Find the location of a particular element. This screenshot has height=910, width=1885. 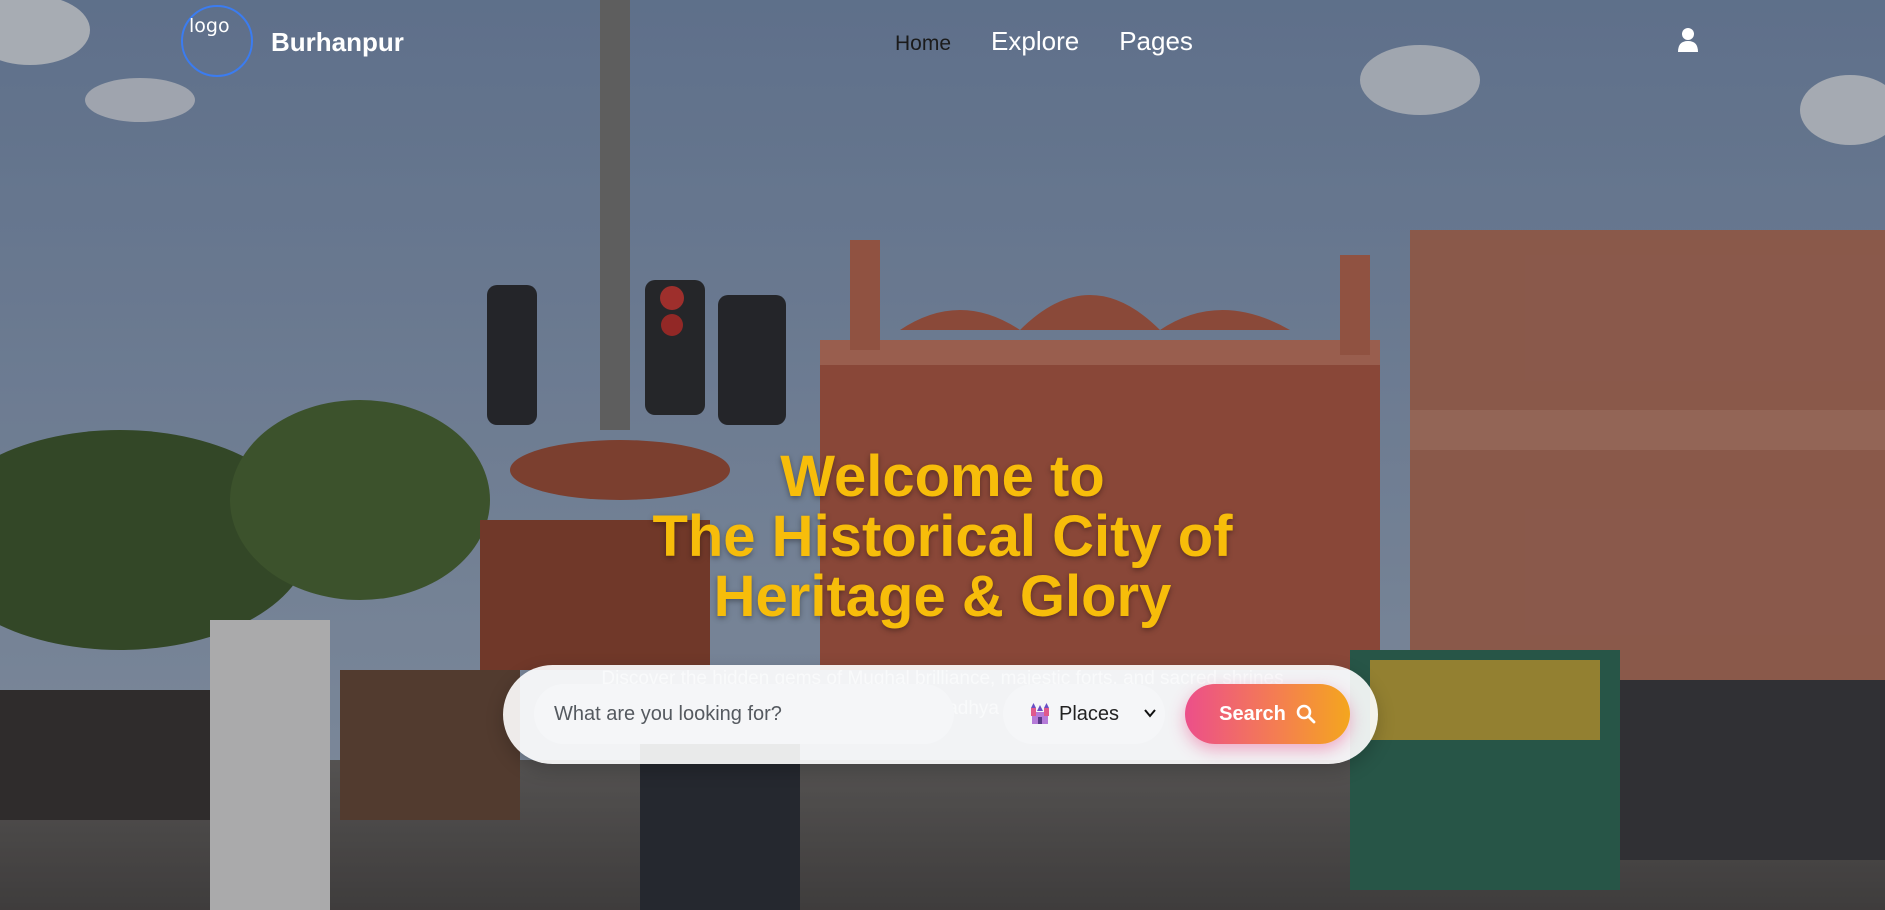

chevron-down-icon is located at coordinates (1150, 713).